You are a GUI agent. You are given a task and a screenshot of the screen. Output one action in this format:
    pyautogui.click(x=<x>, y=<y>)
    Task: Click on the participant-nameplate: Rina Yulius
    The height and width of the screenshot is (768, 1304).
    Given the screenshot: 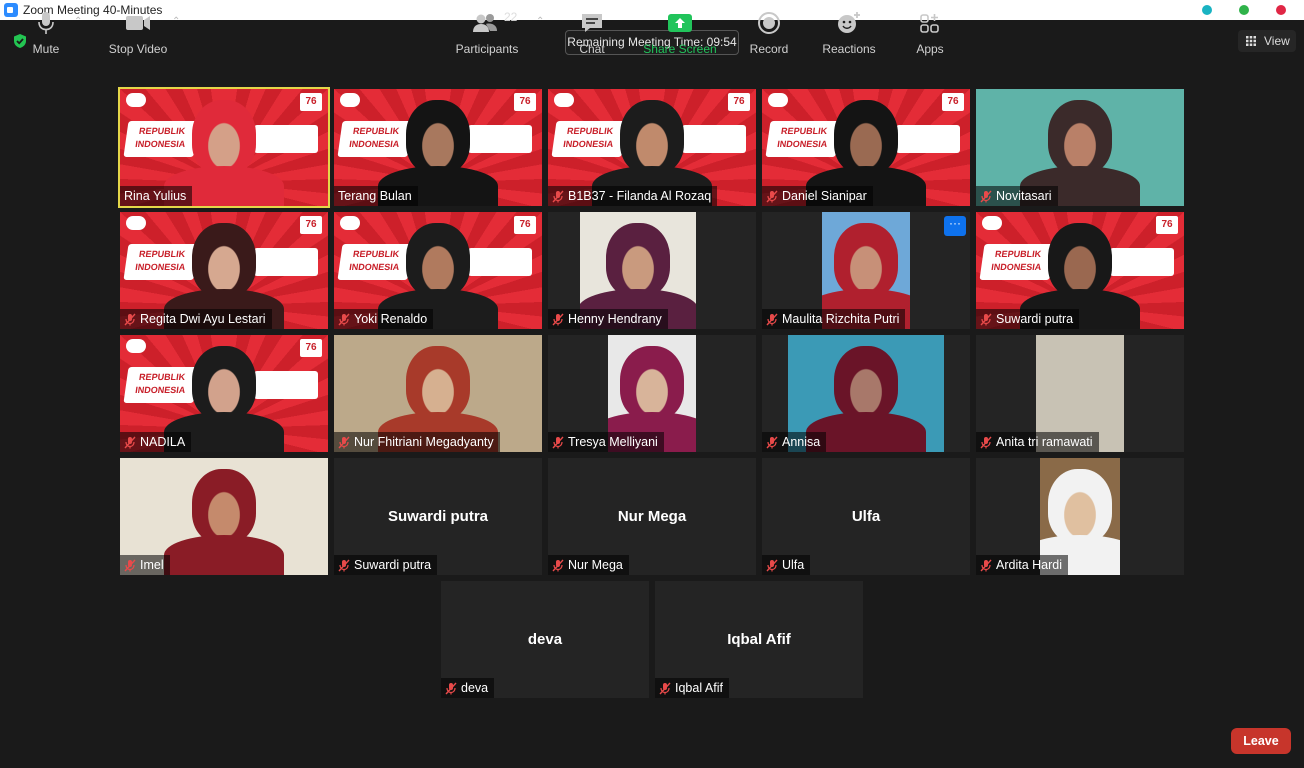 What is the action you would take?
    pyautogui.click(x=156, y=196)
    